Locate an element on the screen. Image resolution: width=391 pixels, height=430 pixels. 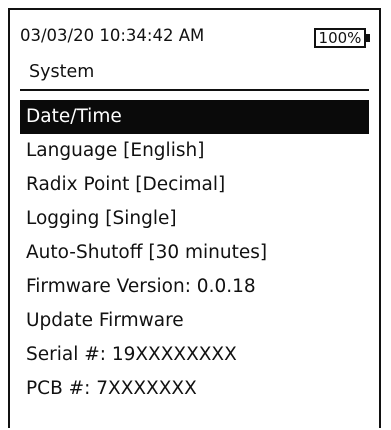
menu-item-logging: Logging [Single] is located at coordinates (194, 219).